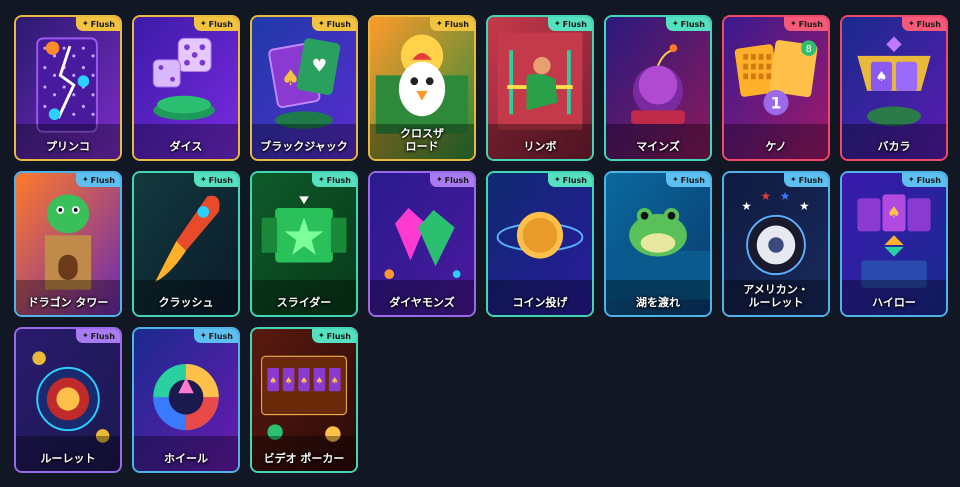  I want to click on game-card-dragon: ✦ Flush ドラゴン タワー, so click(68, 244).